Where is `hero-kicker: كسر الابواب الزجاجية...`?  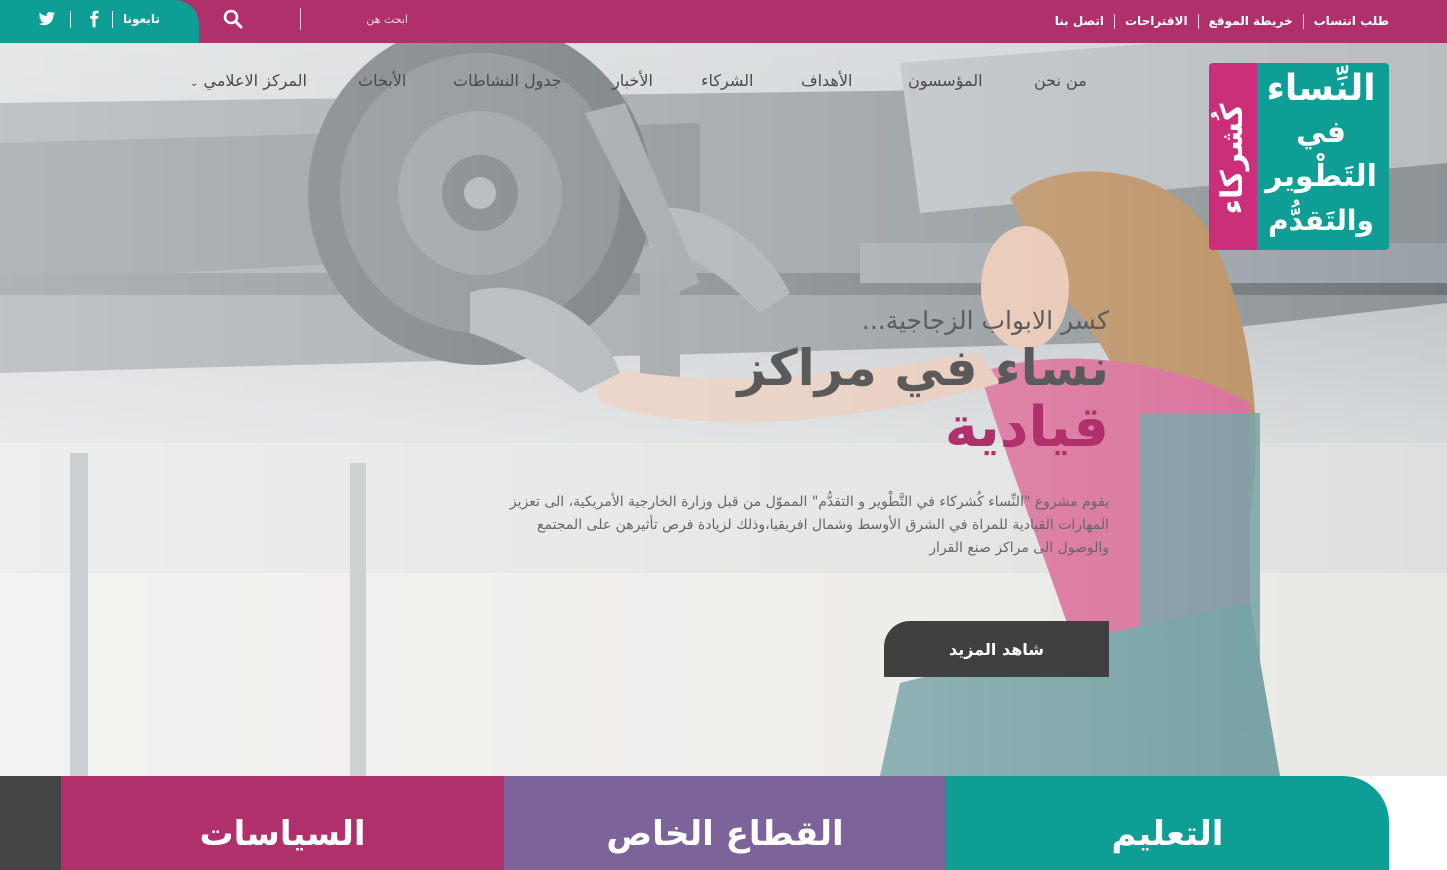 hero-kicker: كسر الابواب الزجاجية... is located at coordinates (985, 320).